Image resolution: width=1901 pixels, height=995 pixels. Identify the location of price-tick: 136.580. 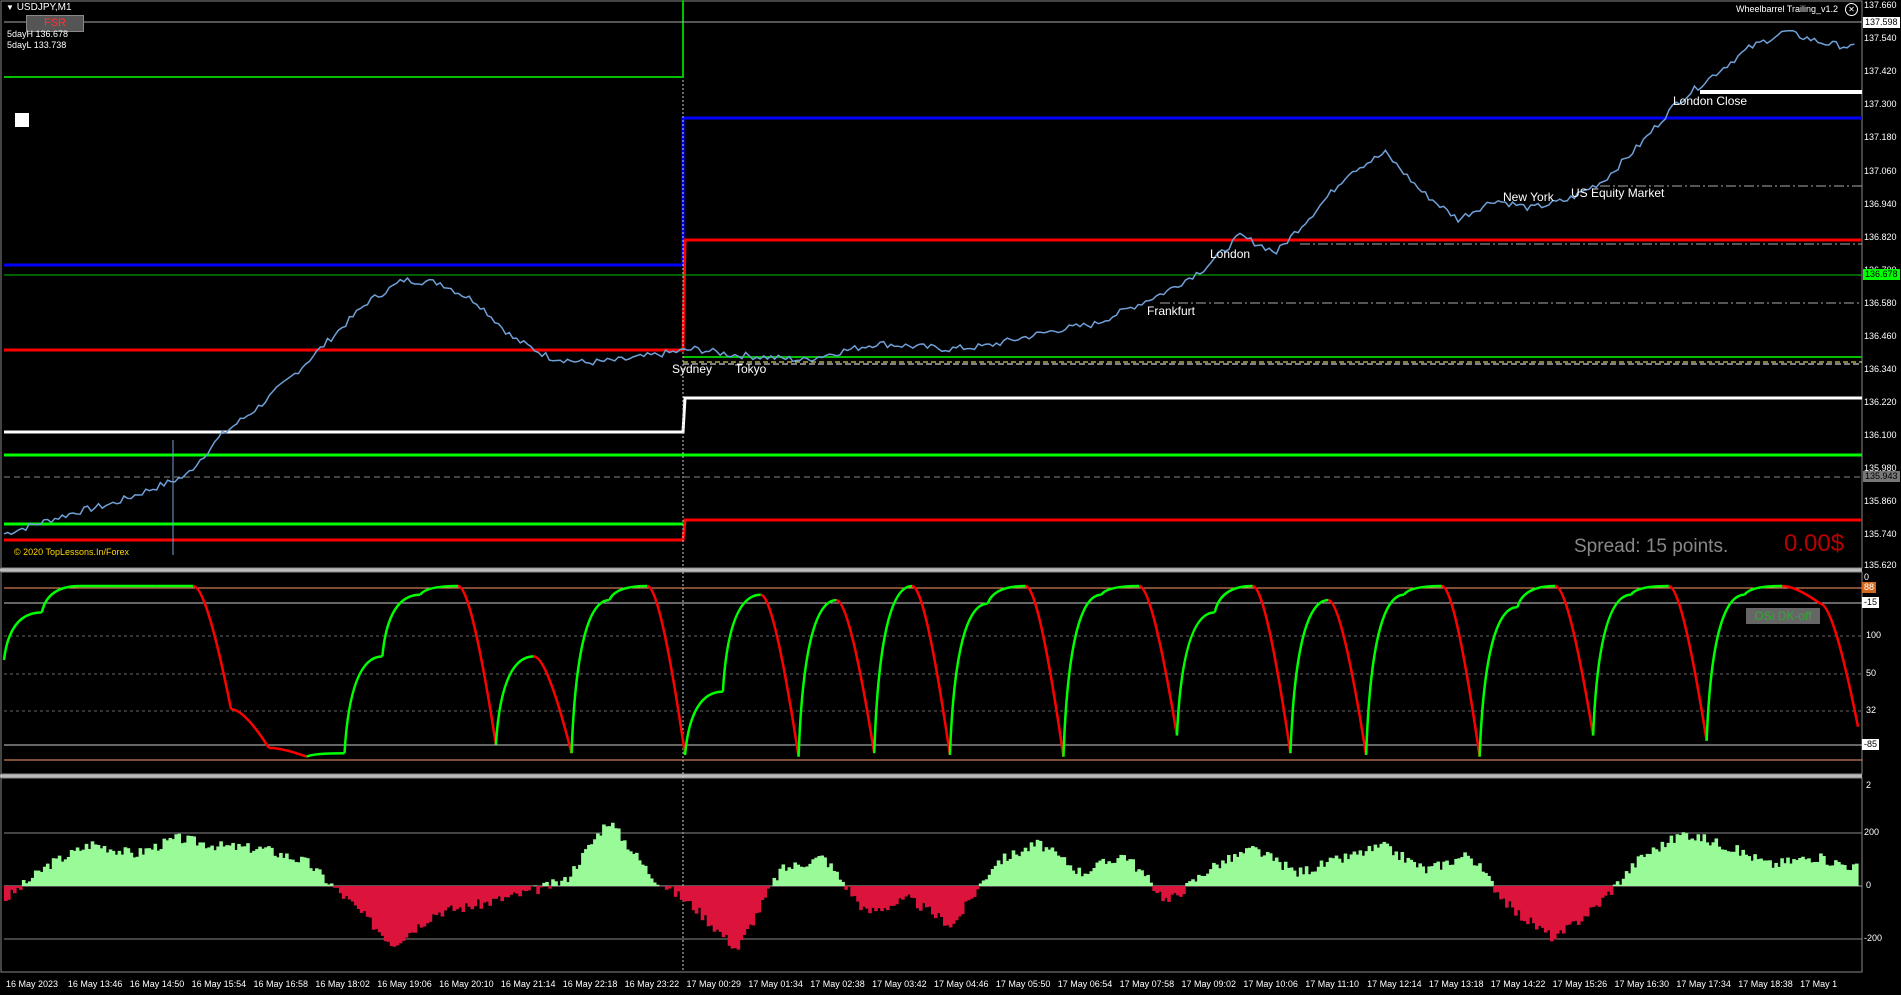
(1880, 303).